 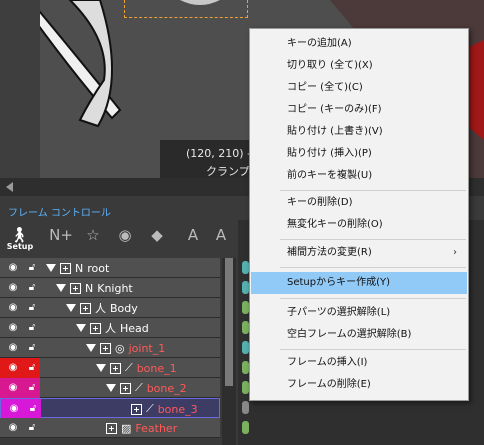 What do you see at coordinates (359, 44) in the screenshot?
I see `menu-item-add-key: キーの追加(A)` at bounding box center [359, 44].